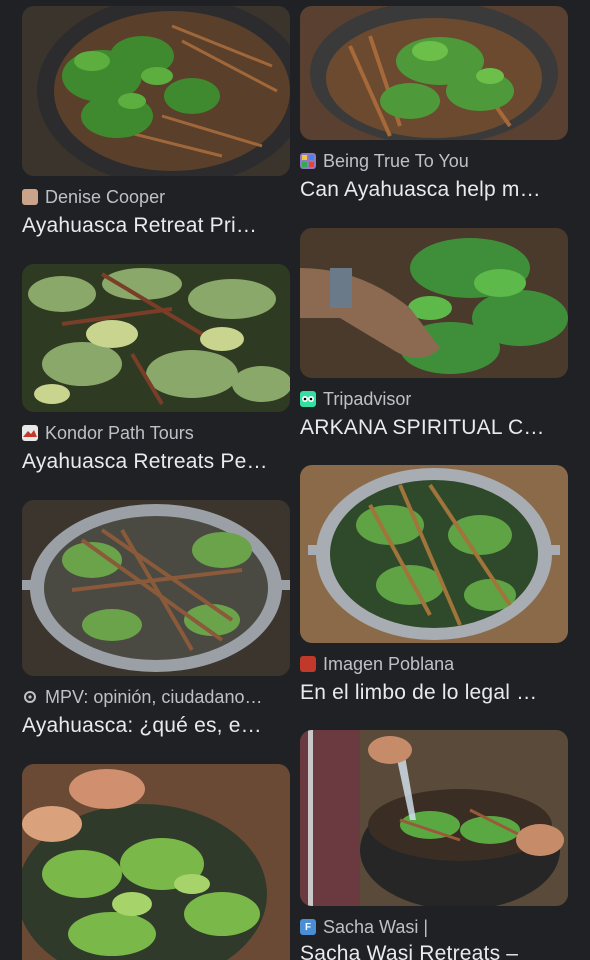  I want to click on leaves-and-vines-image, so click(156, 338).